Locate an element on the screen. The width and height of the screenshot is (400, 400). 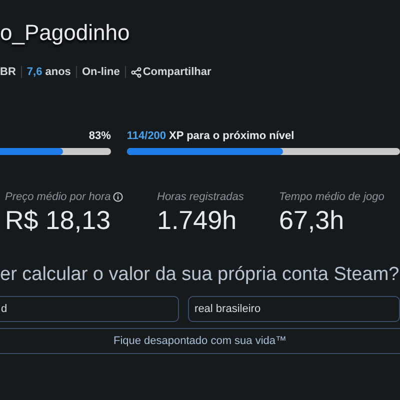
share-icon is located at coordinates (136, 72).